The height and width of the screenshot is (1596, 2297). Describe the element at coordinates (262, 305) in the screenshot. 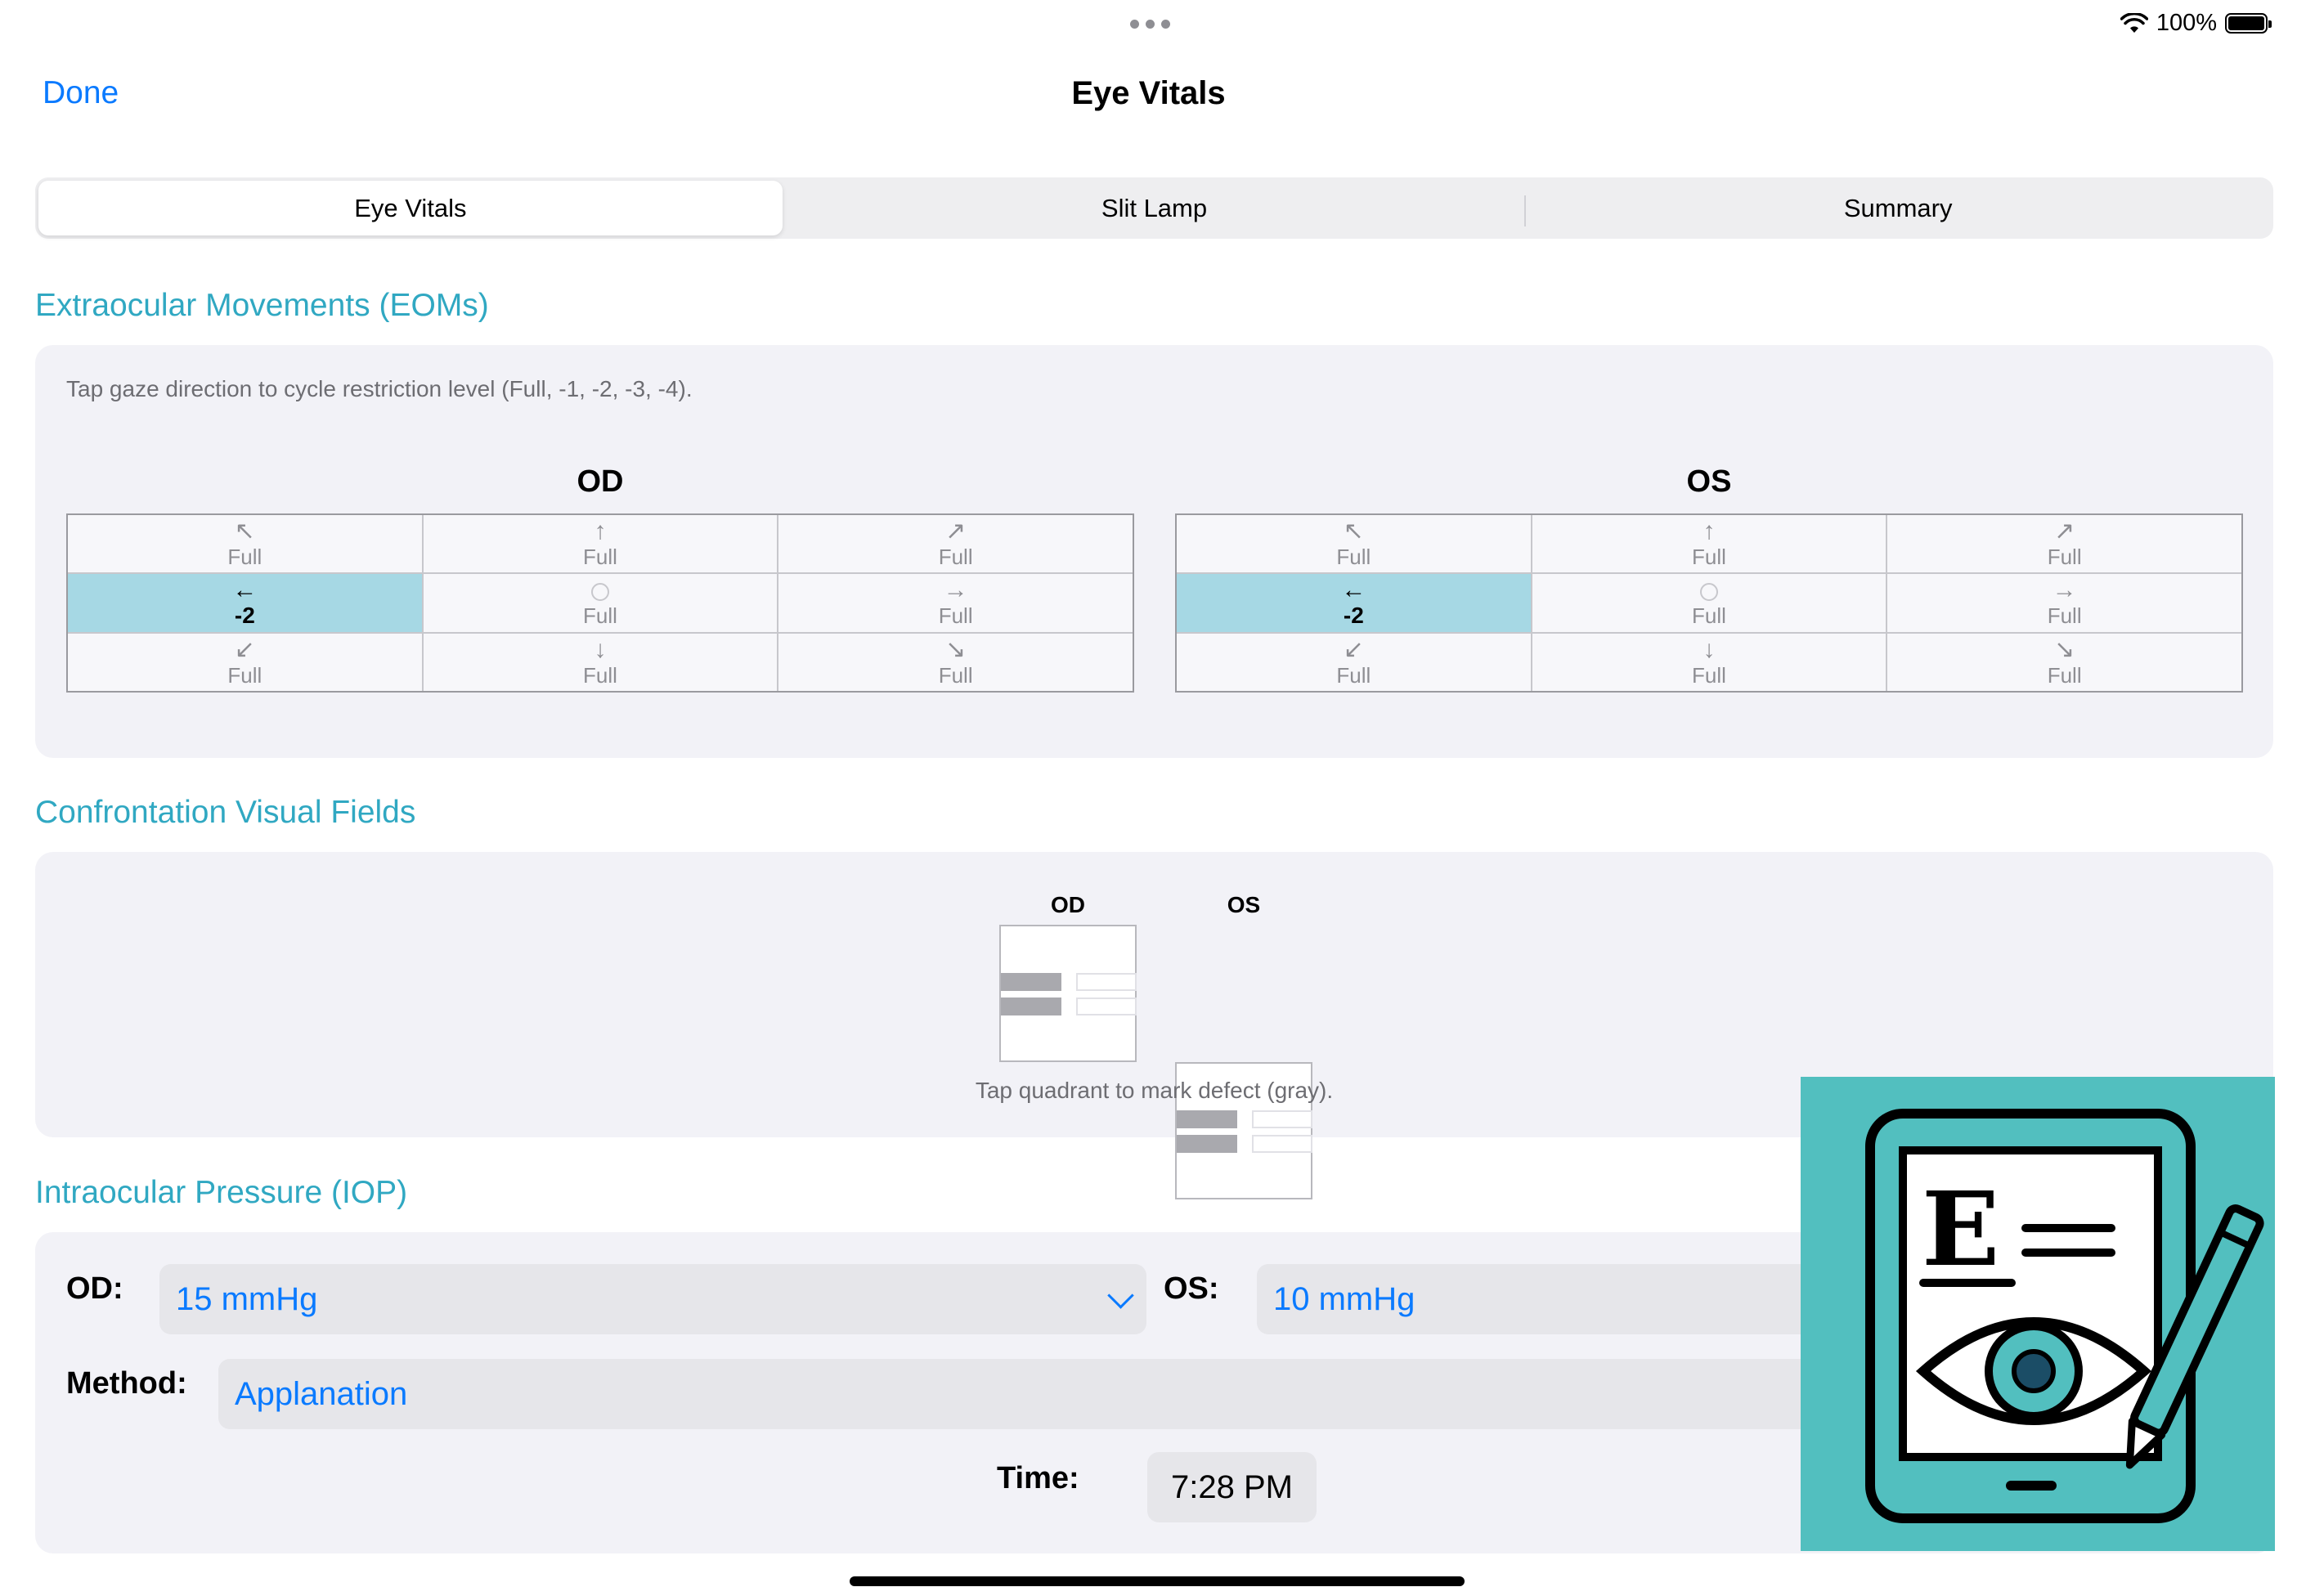

I see `eom-section-title: Extraocular Movements (EOMs)` at that location.